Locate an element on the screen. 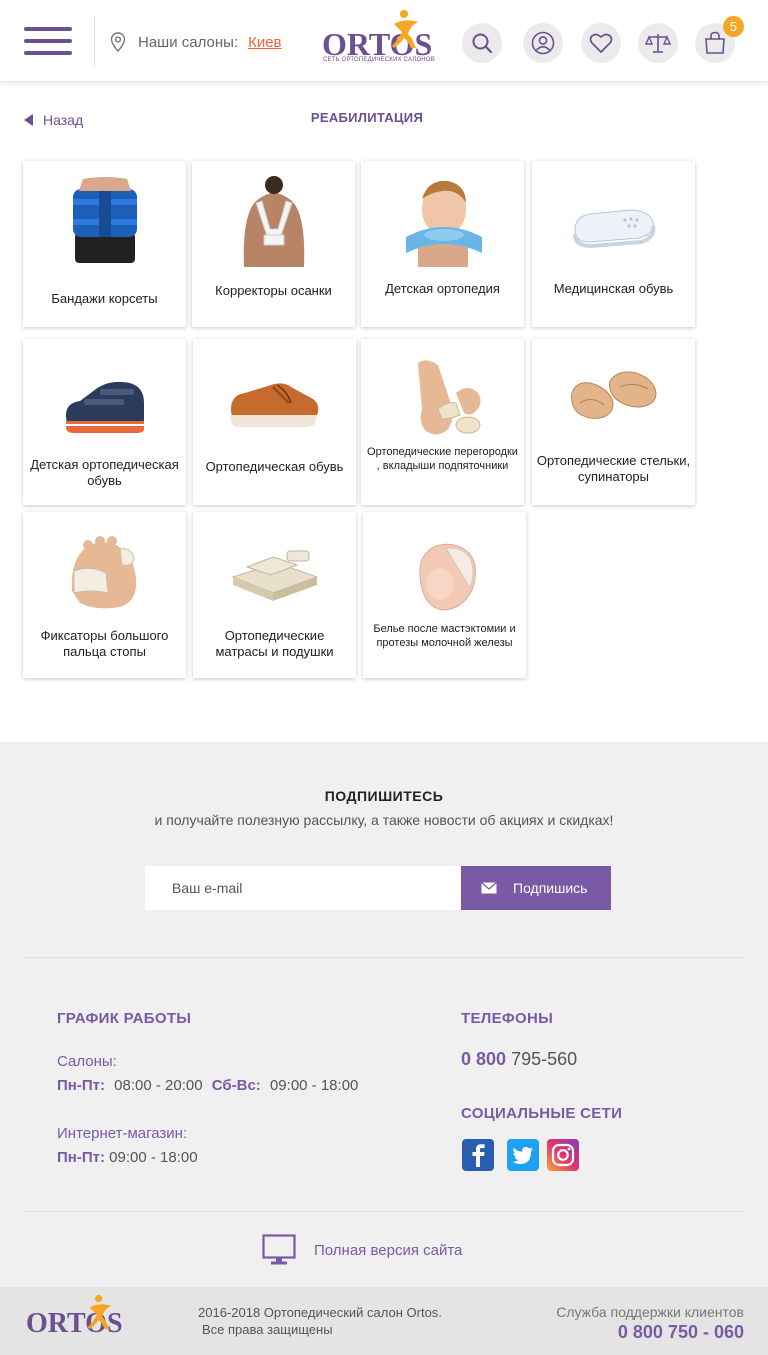 This screenshot has height=1355, width=768. copyright-line2: Все права защищены is located at coordinates (267, 1329).